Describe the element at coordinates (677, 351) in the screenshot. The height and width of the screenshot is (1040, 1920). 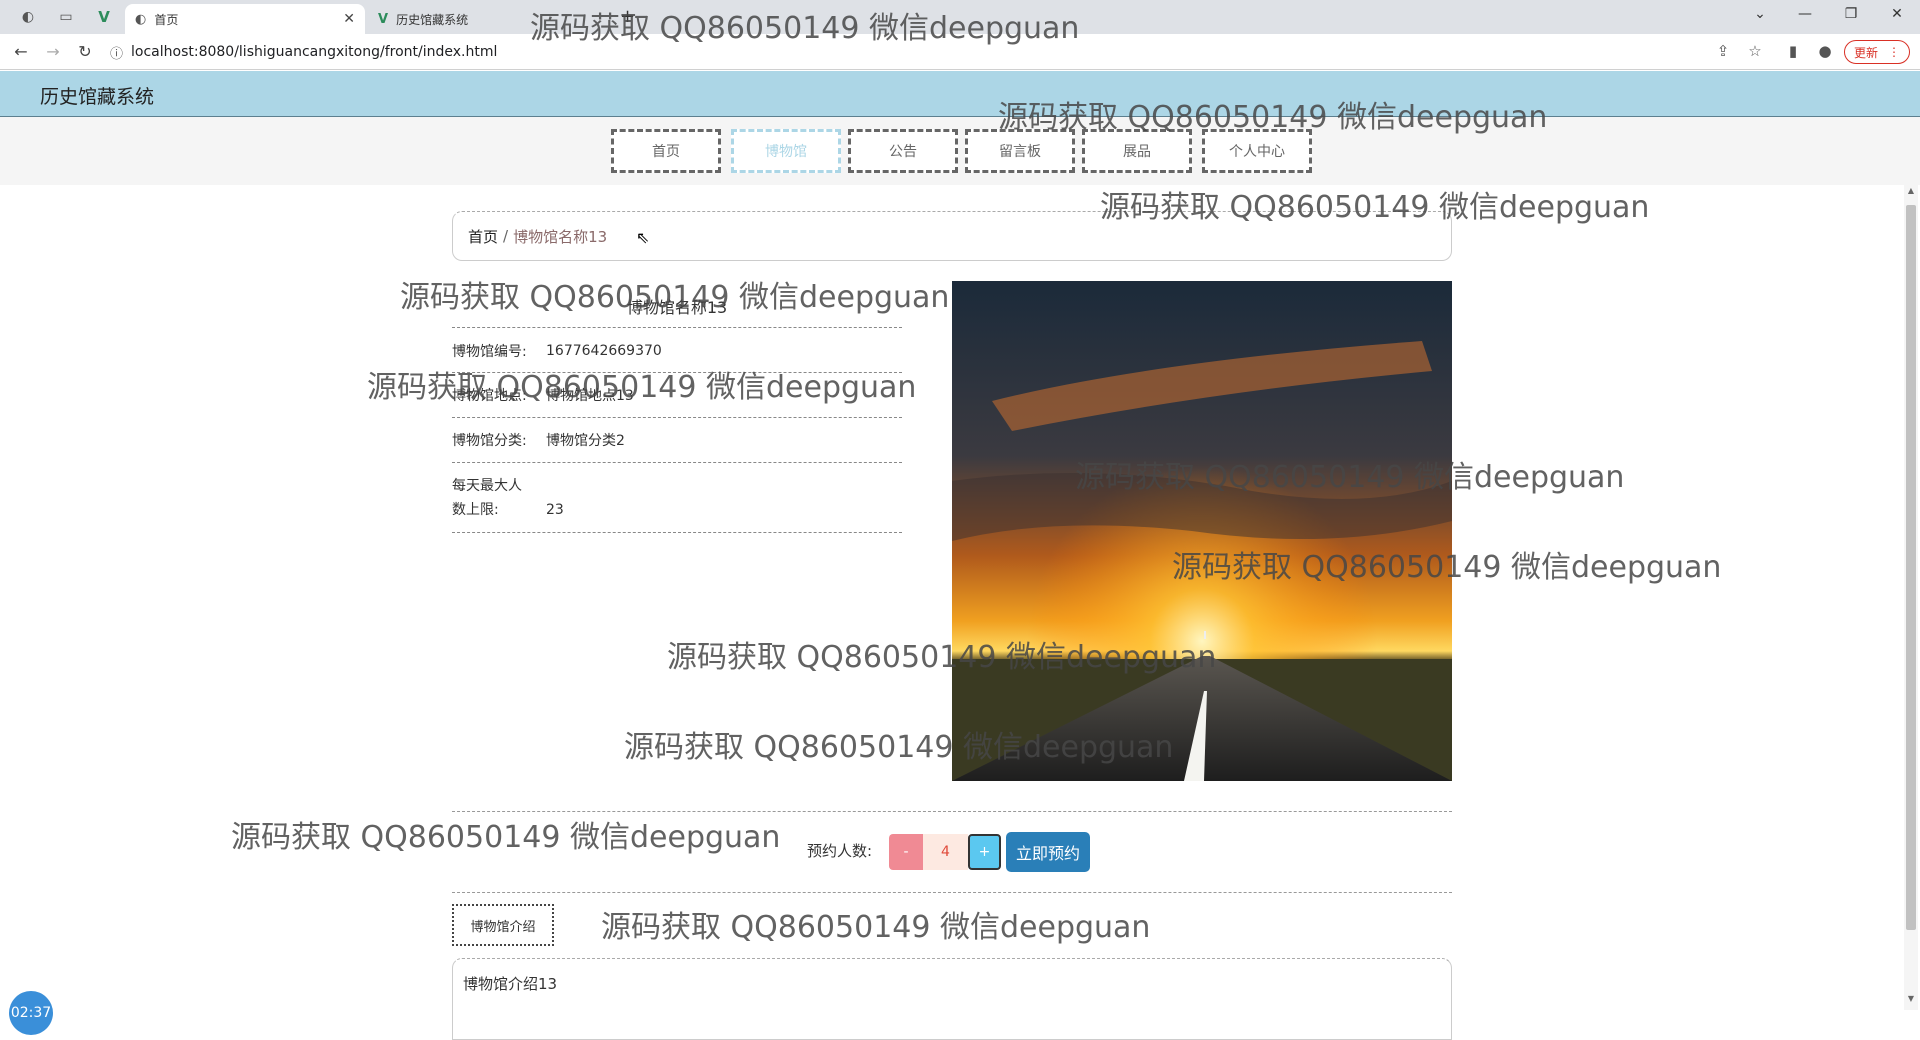
I see `info-row-id: 博物馆编号: 1677642669370` at that location.